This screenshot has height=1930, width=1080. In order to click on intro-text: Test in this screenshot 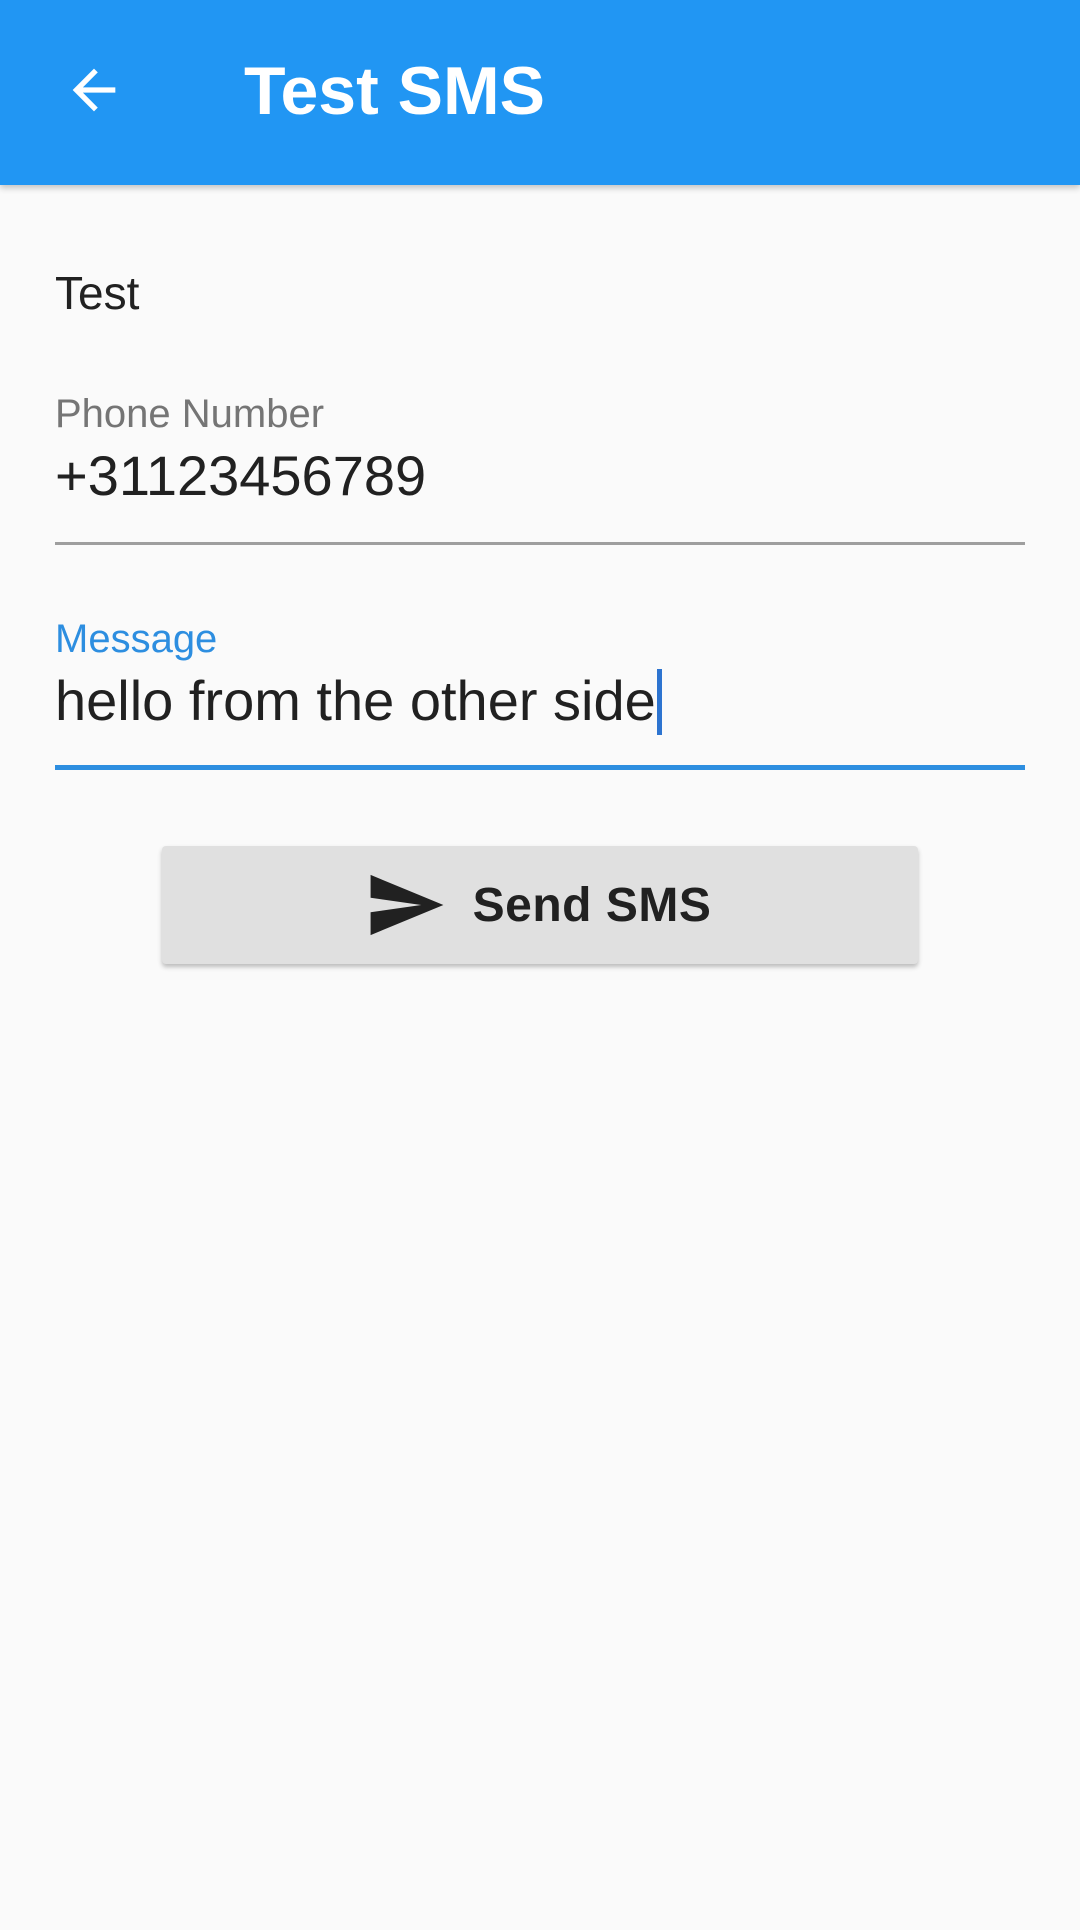, I will do `click(97, 293)`.